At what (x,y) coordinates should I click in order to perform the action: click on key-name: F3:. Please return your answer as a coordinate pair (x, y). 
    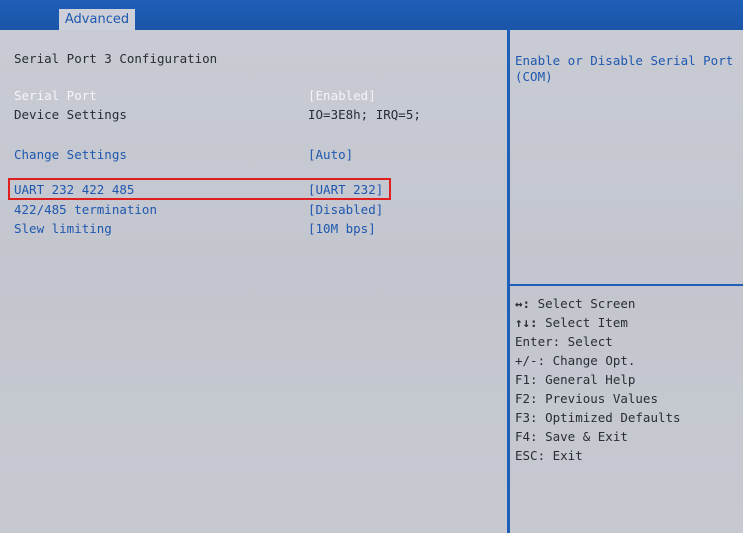
    Looking at the image, I should click on (526, 417).